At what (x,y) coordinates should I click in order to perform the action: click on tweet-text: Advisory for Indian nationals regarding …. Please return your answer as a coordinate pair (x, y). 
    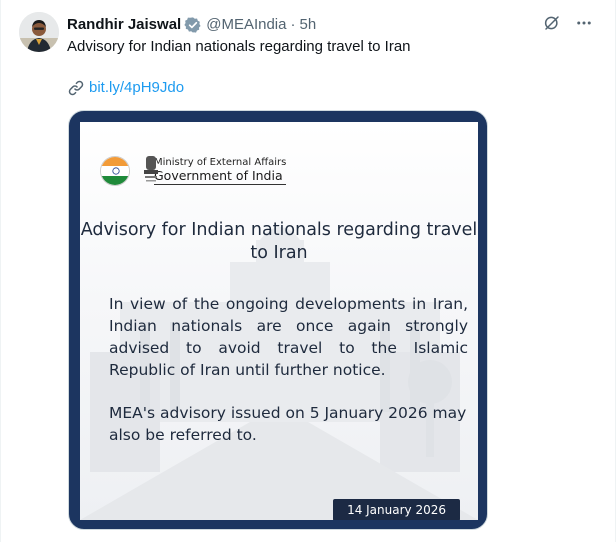
    Looking at the image, I should click on (239, 46).